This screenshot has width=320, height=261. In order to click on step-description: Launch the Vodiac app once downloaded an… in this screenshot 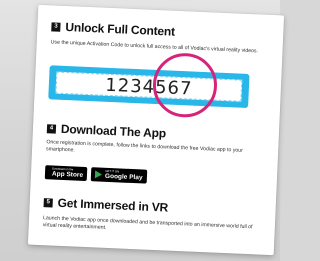, I will do `click(147, 223)`.